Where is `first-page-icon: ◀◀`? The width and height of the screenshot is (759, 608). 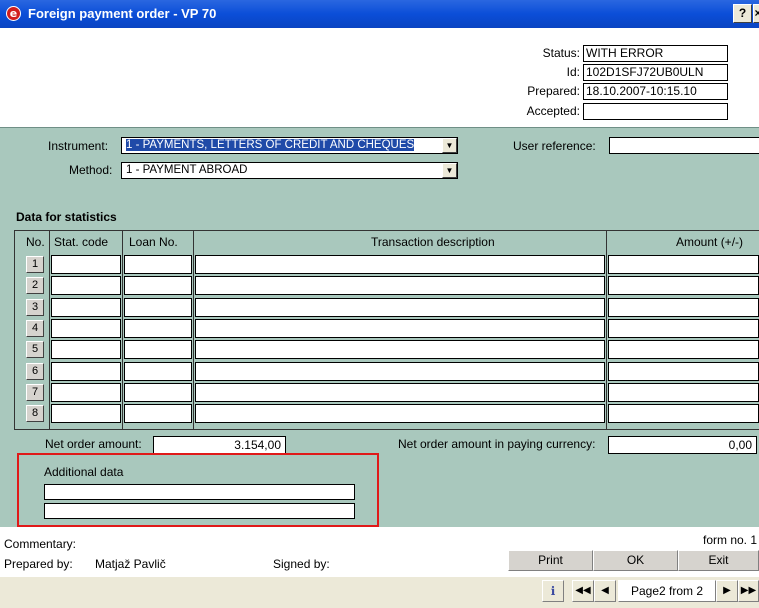
first-page-icon: ◀◀ is located at coordinates (583, 591).